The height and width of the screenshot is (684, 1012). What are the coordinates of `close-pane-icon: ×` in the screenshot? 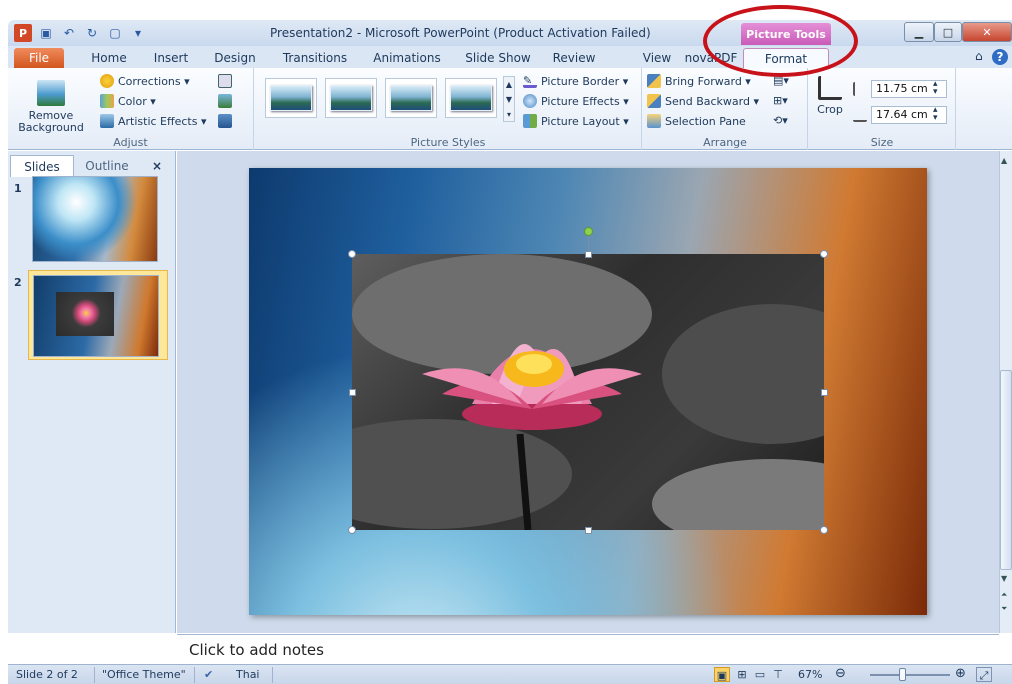 It's located at (157, 166).